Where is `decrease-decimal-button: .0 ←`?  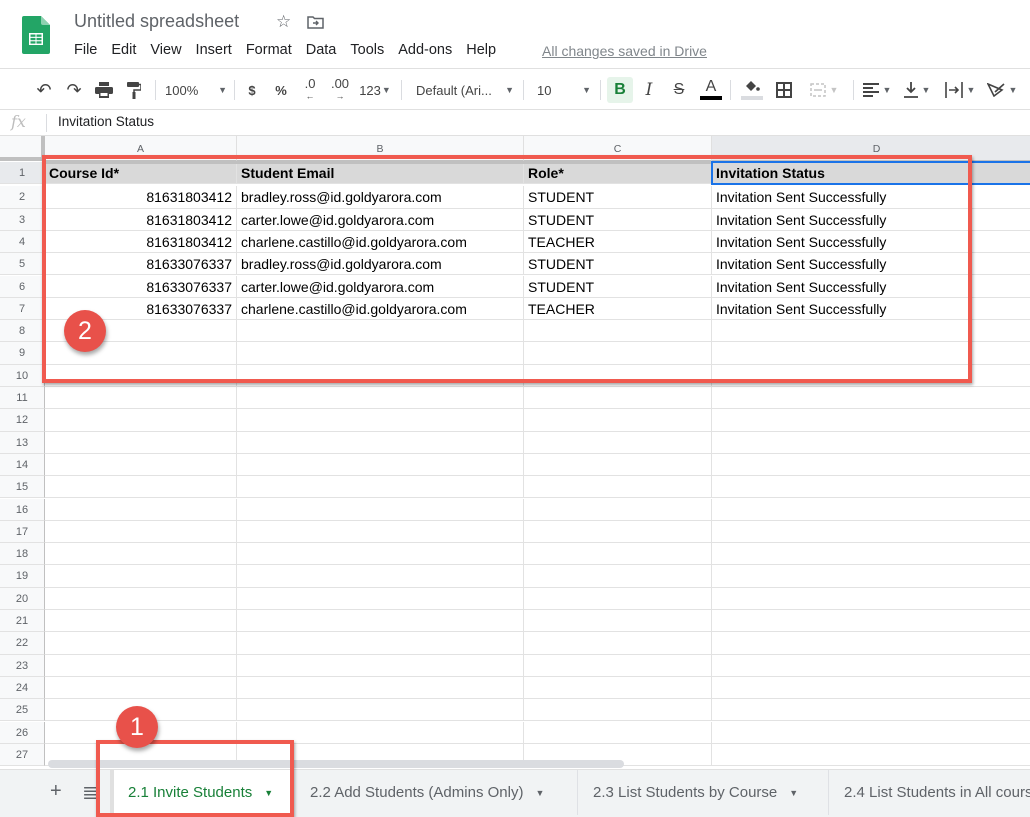
decrease-decimal-button: .0 ← is located at coordinates (310, 90).